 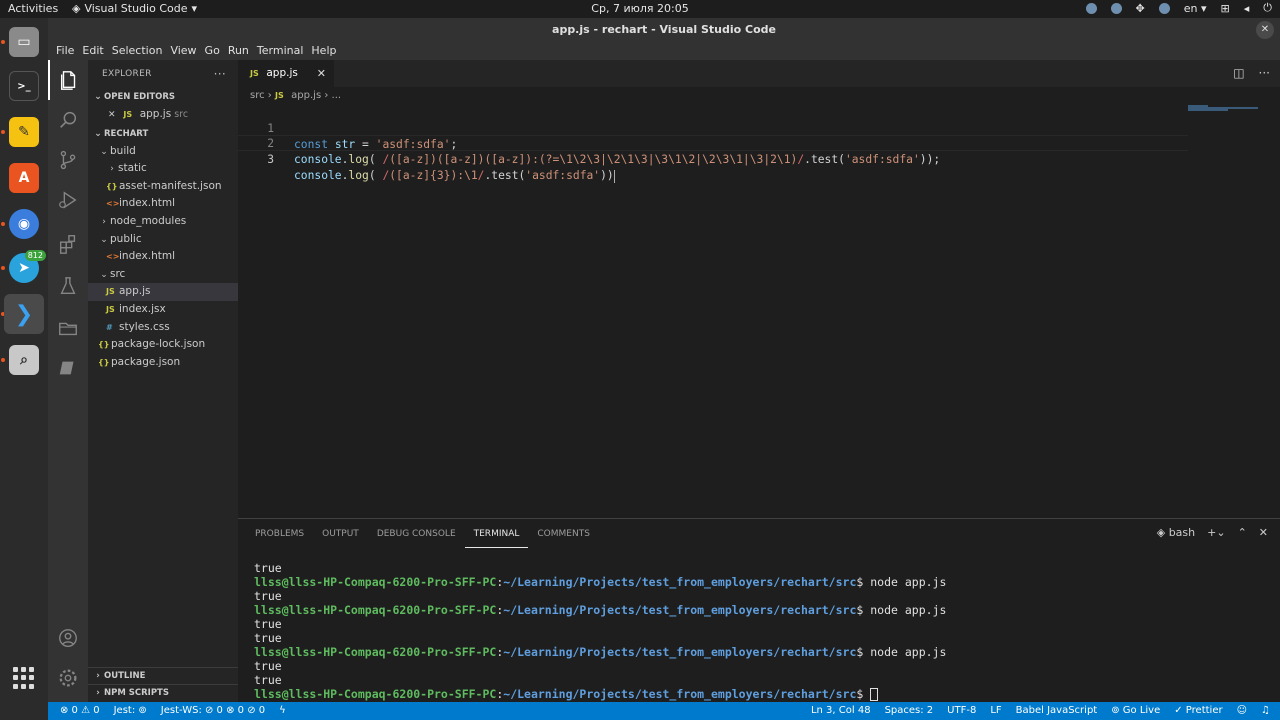 I want to click on close-icon: ✕, so click(x=114, y=116).